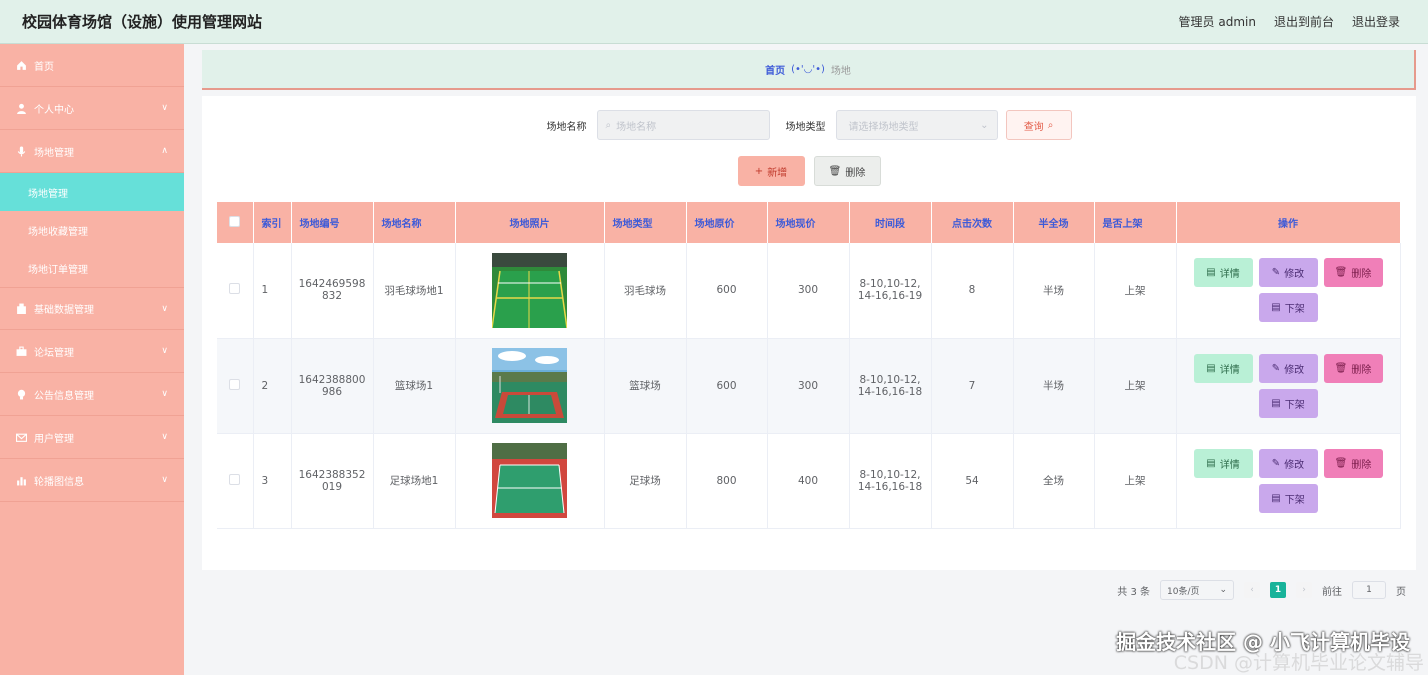  What do you see at coordinates (92, 108) in the screenshot?
I see `sidebar-item-profile: 个人中心 ∨` at bounding box center [92, 108].